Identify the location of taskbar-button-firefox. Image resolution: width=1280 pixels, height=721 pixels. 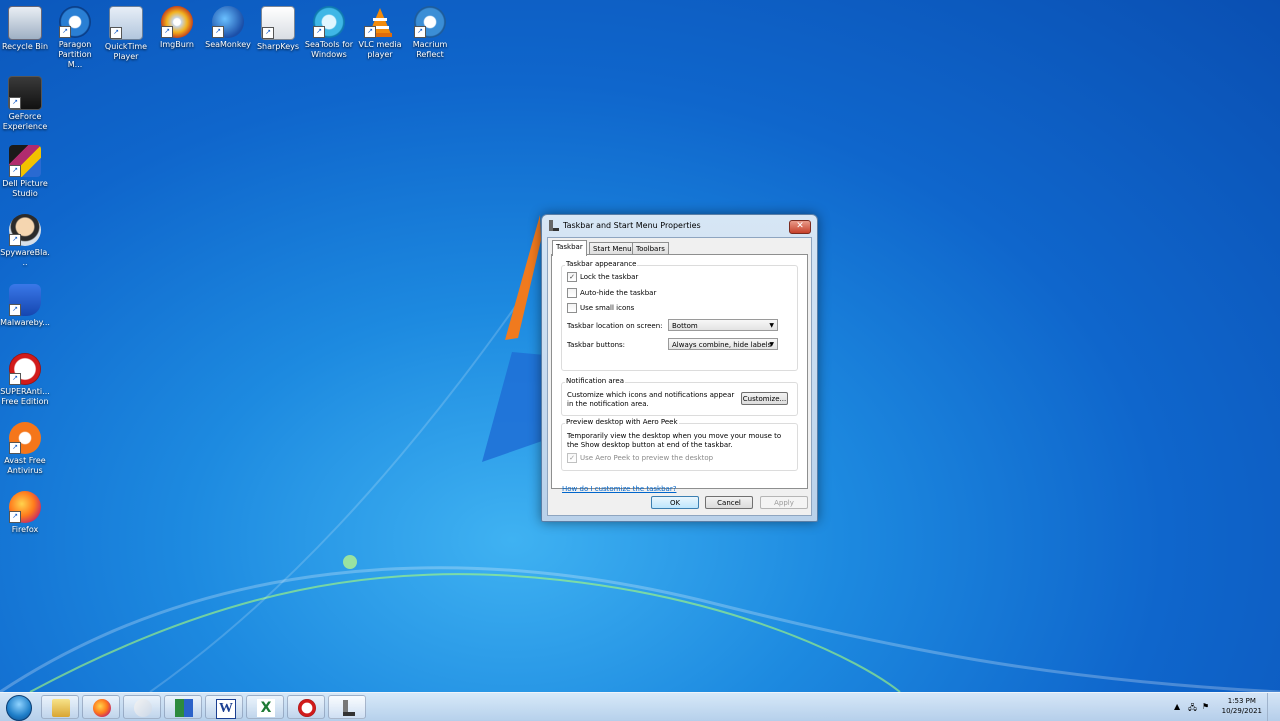
(101, 707).